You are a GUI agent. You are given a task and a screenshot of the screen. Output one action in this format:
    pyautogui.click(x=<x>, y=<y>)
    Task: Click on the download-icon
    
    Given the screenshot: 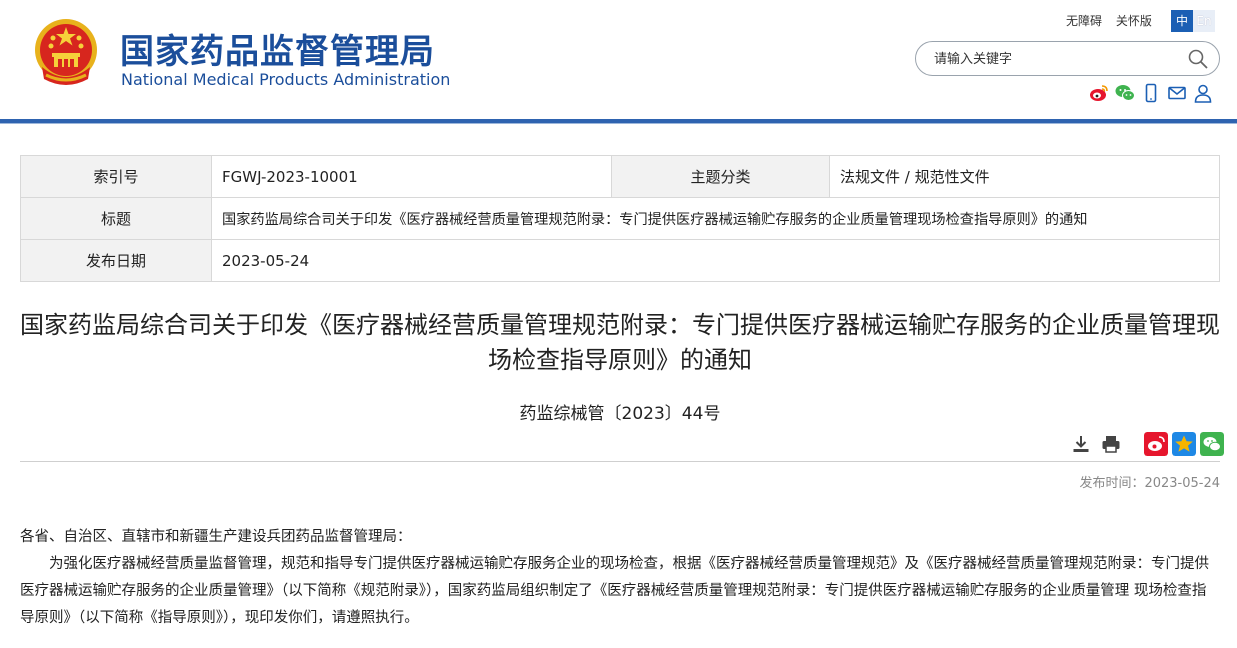 What is the action you would take?
    pyautogui.click(x=1081, y=444)
    